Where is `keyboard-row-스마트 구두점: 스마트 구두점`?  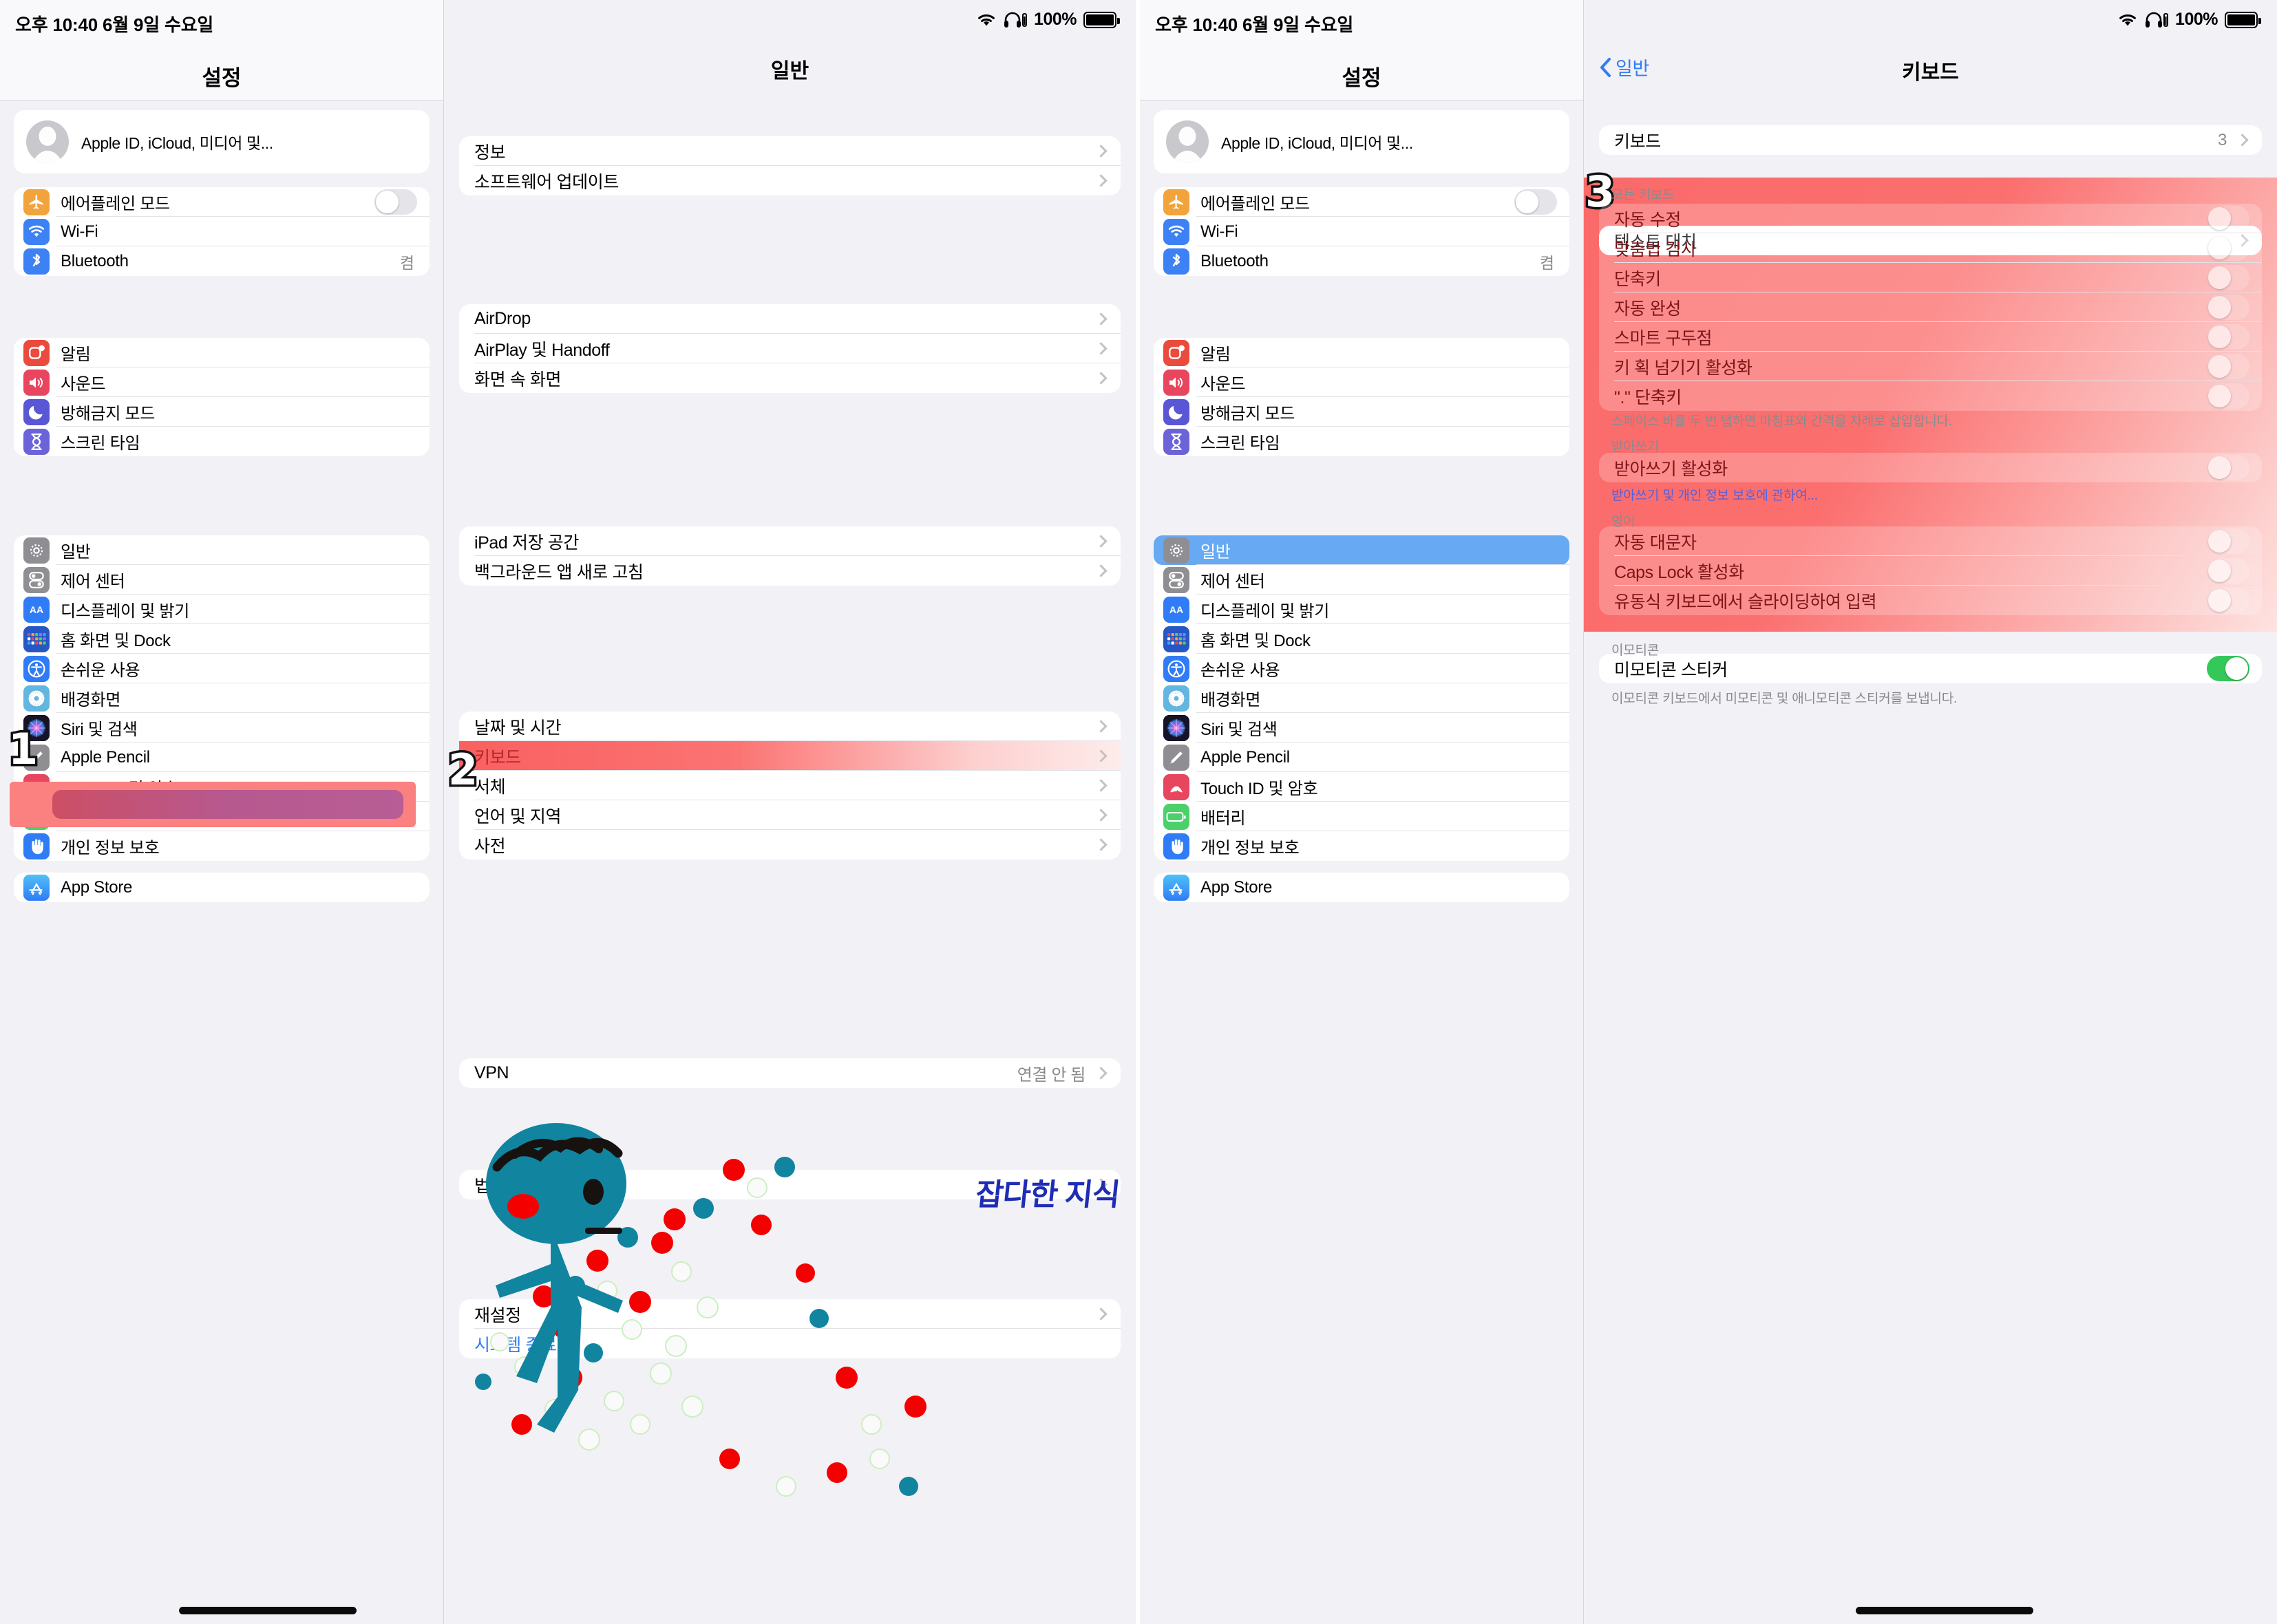 keyboard-row-스마트 구두점: 스마트 구두점 is located at coordinates (1931, 337).